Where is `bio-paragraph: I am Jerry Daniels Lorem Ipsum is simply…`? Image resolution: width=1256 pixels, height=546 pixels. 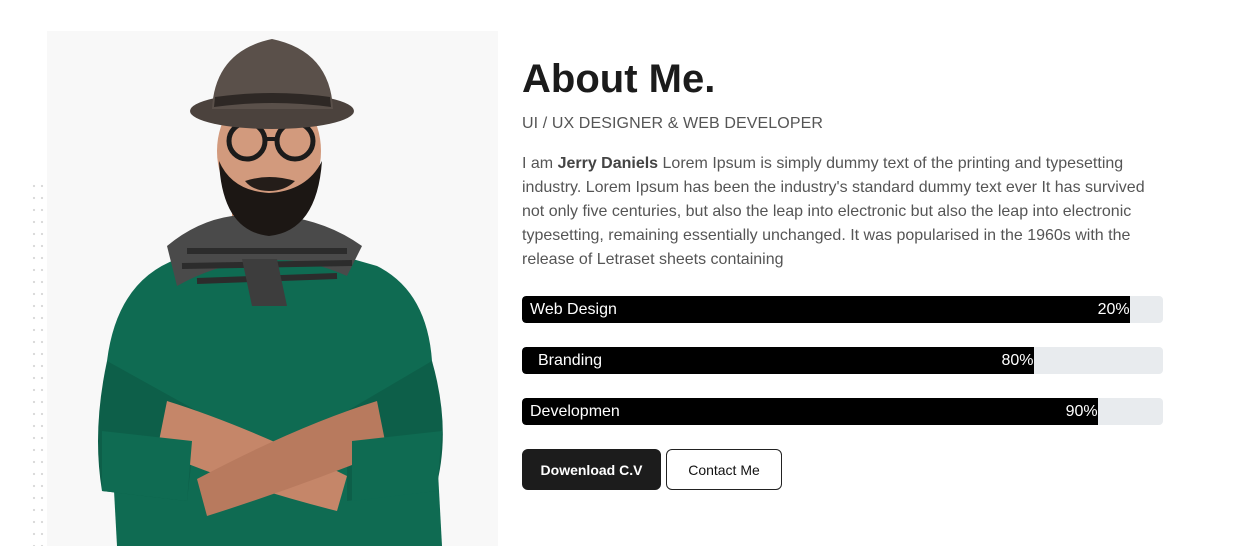
bio-paragraph: I am Jerry Daniels Lorem Ipsum is simply… is located at coordinates (842, 212).